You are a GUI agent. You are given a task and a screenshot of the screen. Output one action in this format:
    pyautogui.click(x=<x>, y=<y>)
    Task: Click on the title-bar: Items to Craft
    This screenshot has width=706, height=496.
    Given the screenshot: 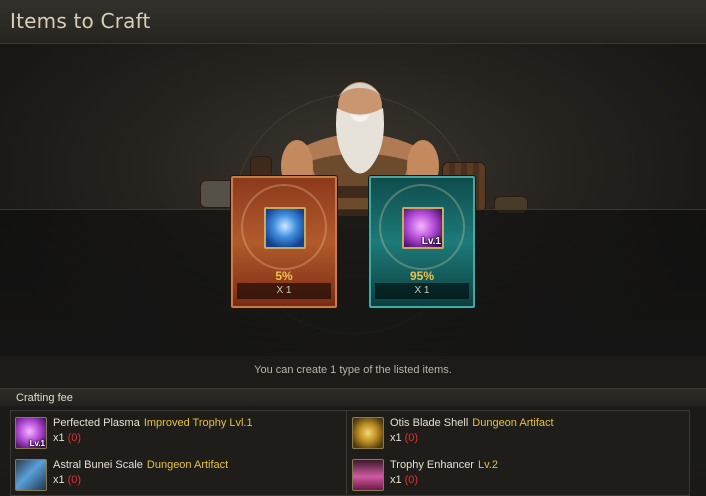 What is the action you would take?
    pyautogui.click(x=353, y=22)
    